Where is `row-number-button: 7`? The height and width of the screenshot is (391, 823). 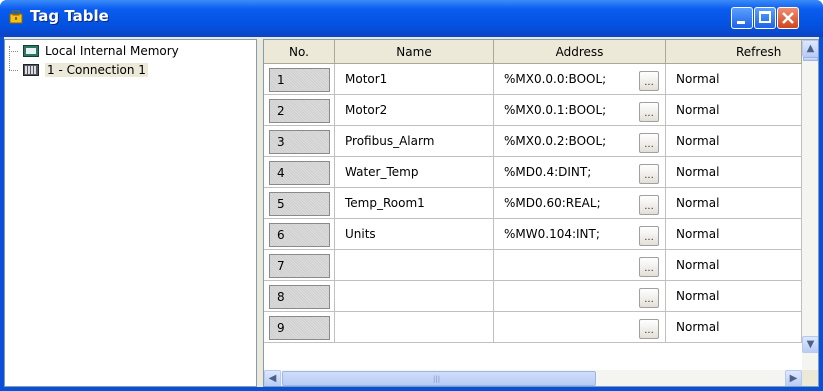
row-number-button: 7 is located at coordinates (299, 266).